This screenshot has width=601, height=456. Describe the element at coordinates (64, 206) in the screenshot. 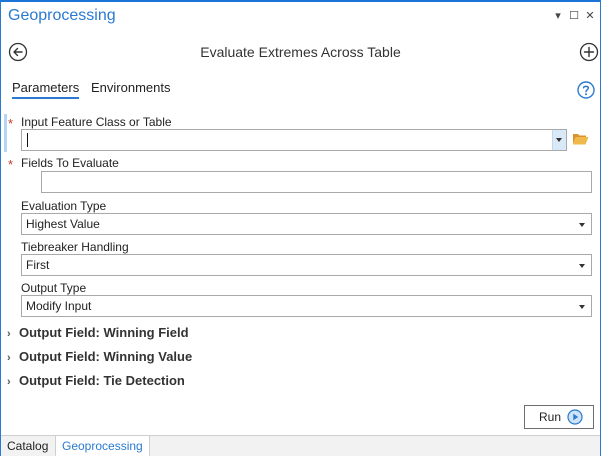

I see `evaluation-type-label: Evaluation Type` at that location.